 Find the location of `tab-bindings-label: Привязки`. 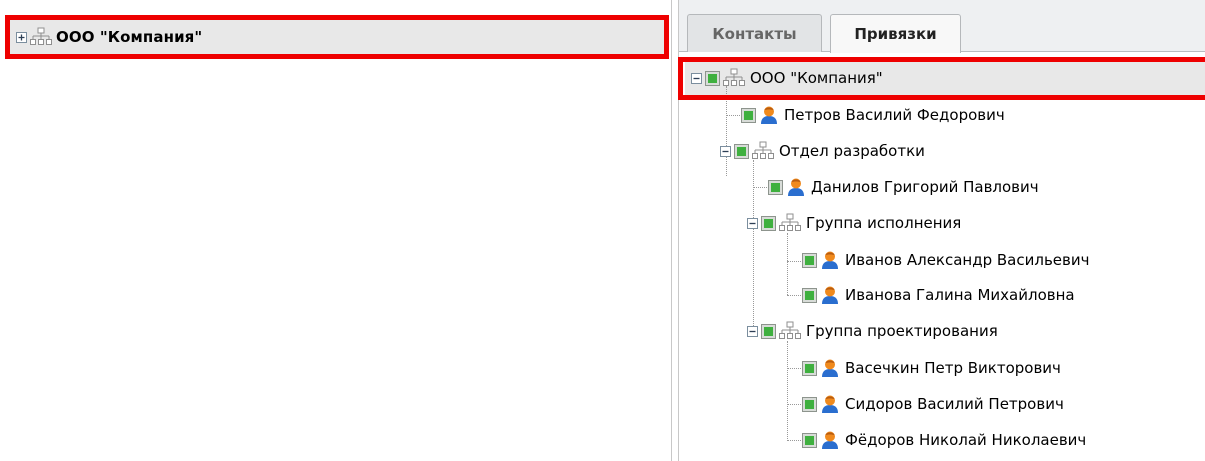

tab-bindings-label: Привязки is located at coordinates (895, 34).